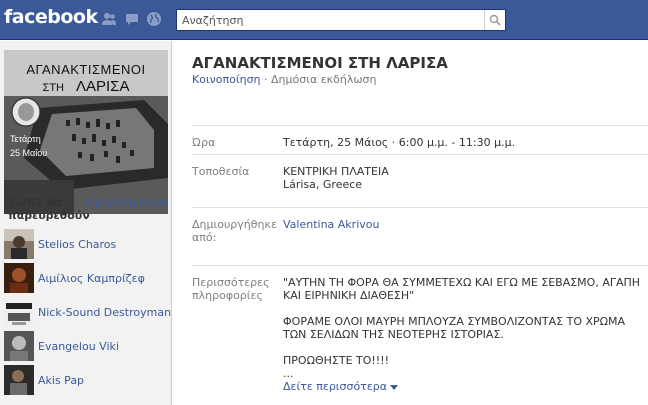  I want to click on creator-link: Valentina Akrivou, so click(331, 224).